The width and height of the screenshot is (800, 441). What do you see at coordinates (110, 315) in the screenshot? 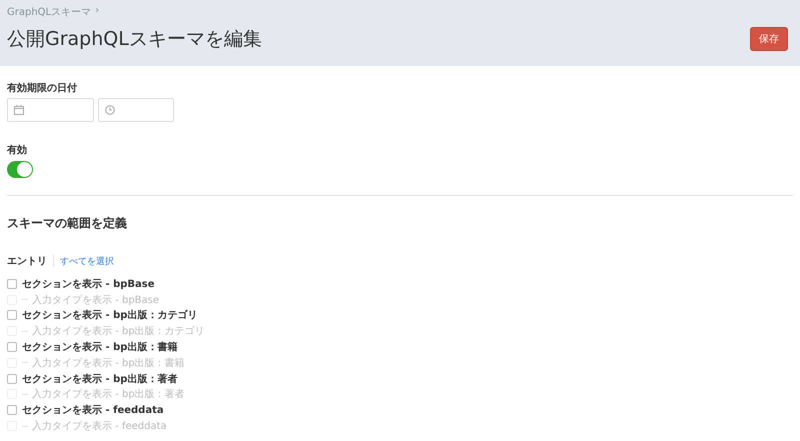
I see `checkbox-label: セクションを表示 - bp出版：カテゴリ` at bounding box center [110, 315].